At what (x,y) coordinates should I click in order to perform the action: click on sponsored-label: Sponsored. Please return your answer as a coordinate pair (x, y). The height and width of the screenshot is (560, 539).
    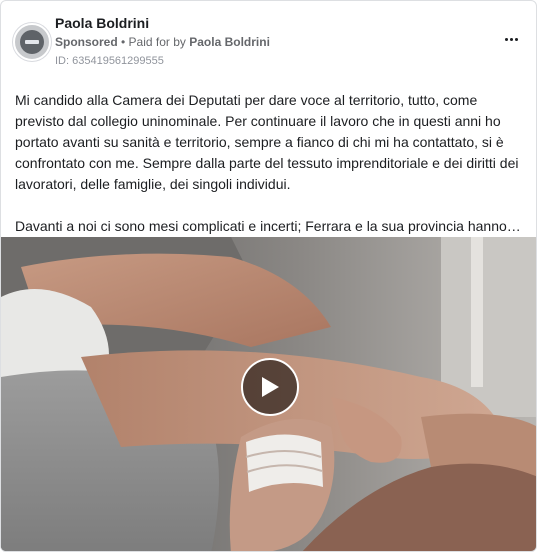
    Looking at the image, I should click on (86, 42).